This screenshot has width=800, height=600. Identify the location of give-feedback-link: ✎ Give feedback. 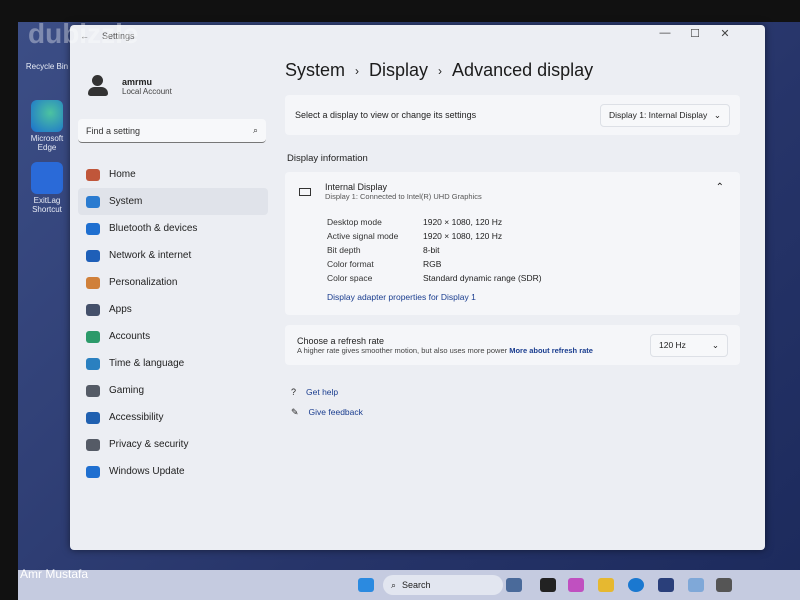
(515, 412).